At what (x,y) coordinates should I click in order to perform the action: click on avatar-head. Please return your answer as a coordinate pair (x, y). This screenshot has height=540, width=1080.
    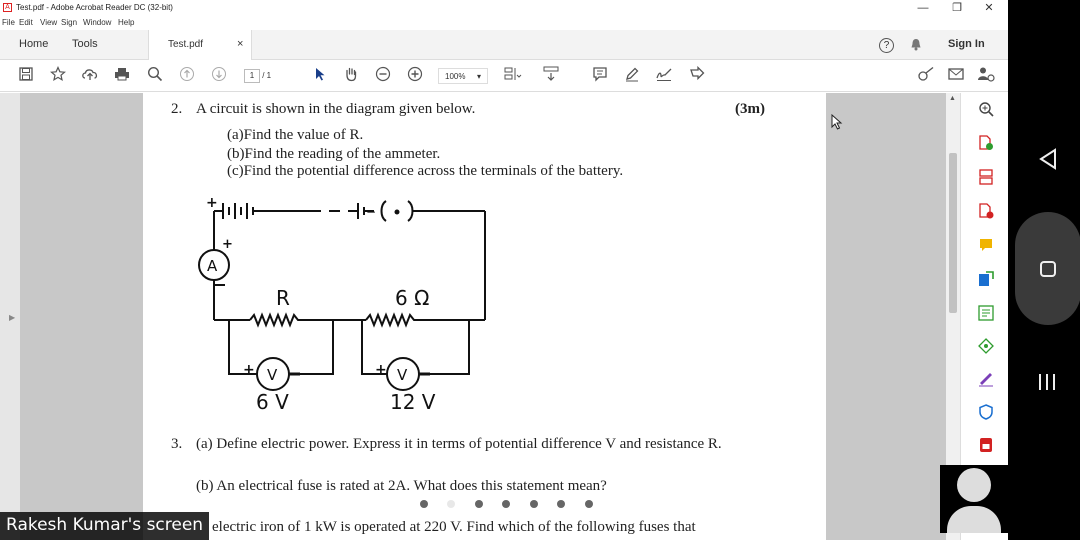
    Looking at the image, I should click on (974, 485).